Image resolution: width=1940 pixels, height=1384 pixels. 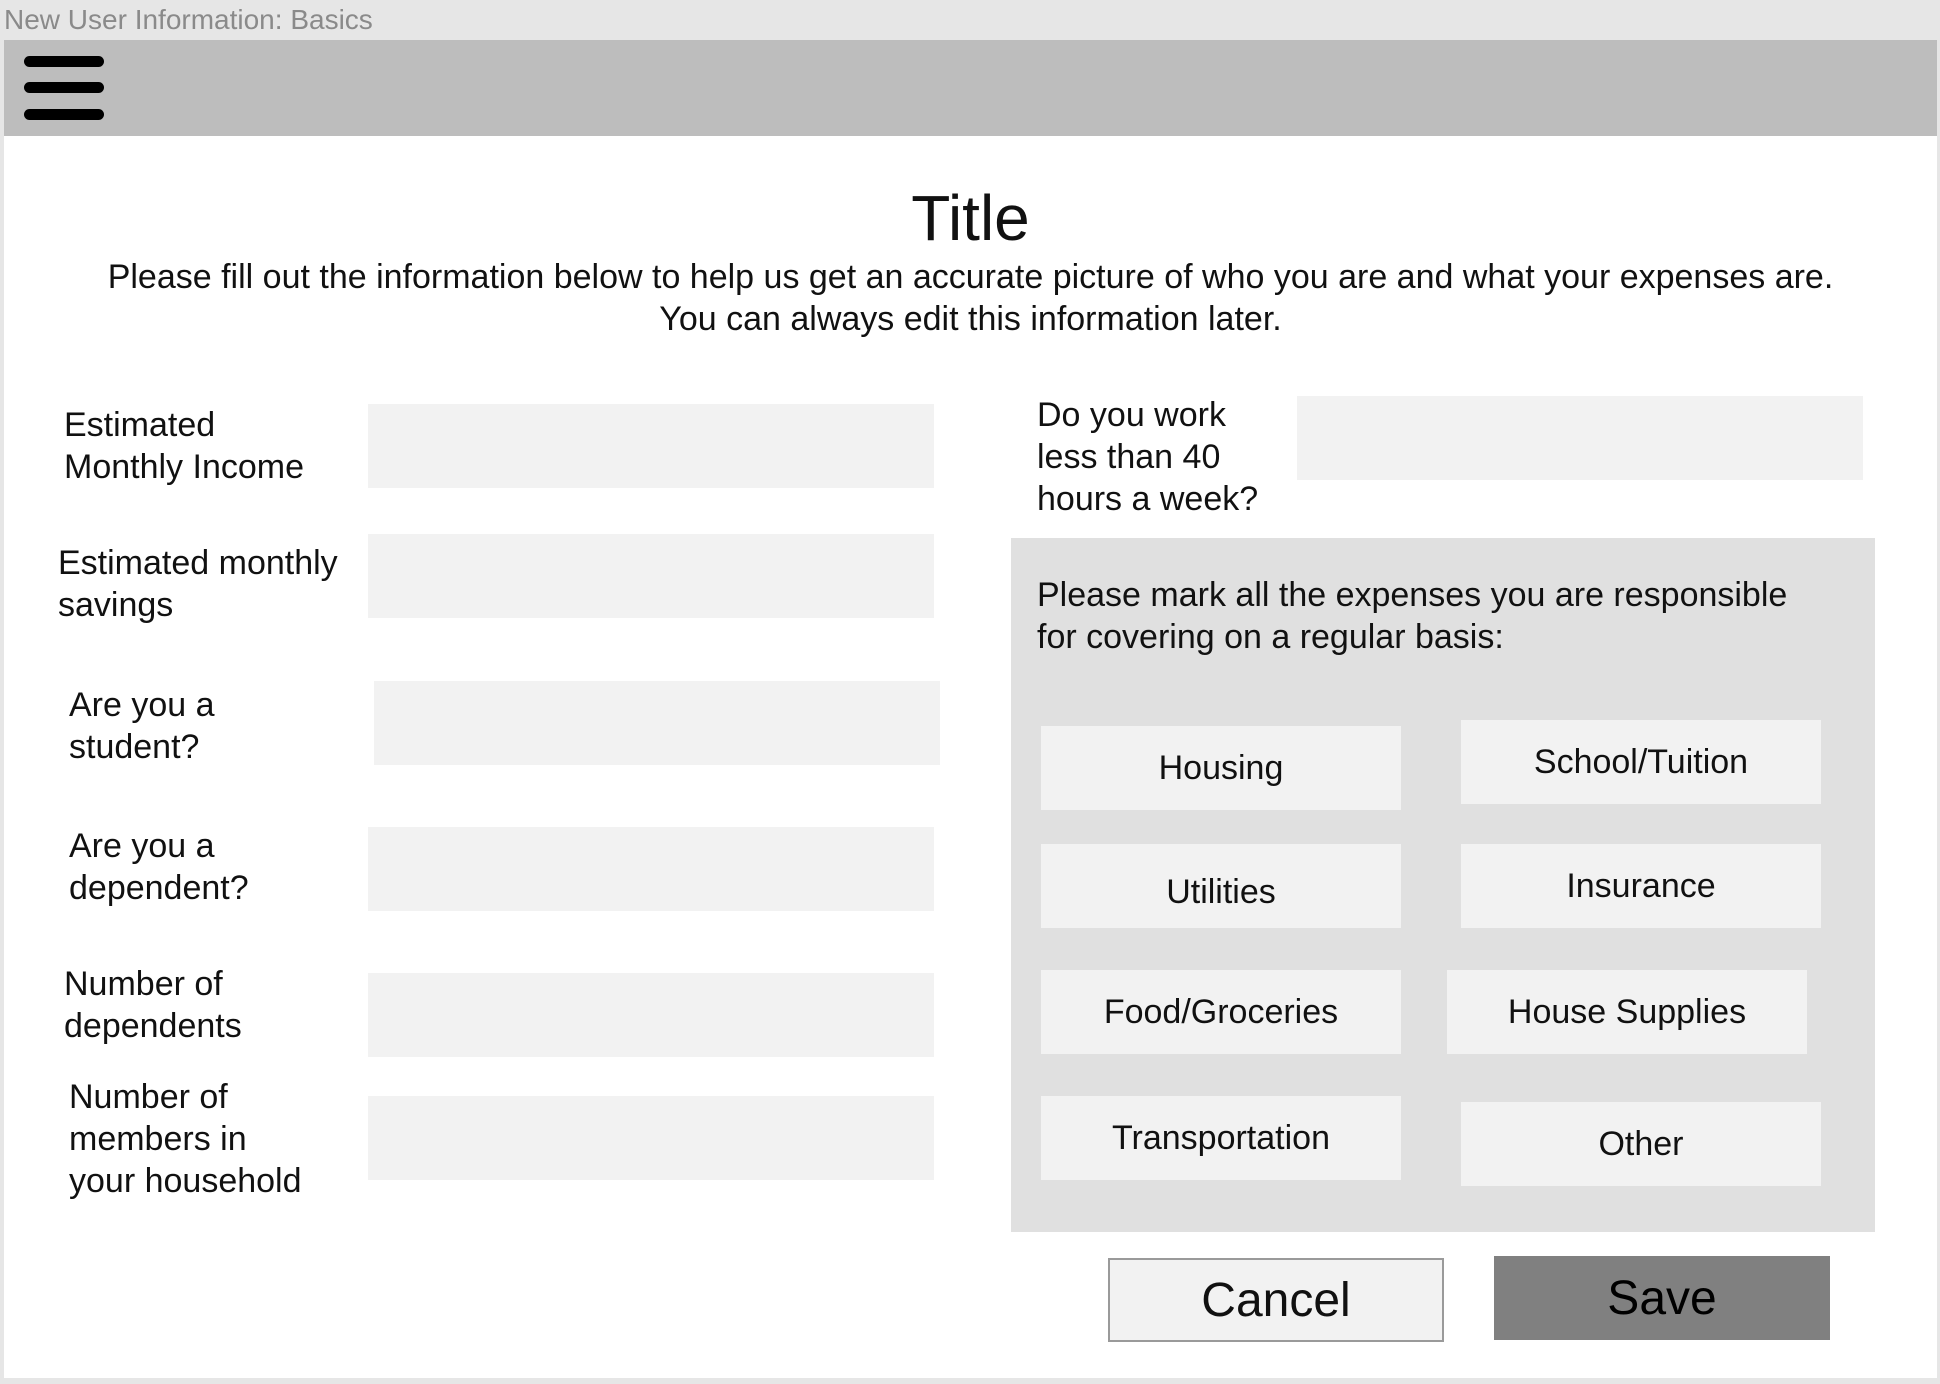 What do you see at coordinates (153, 1005) in the screenshot?
I see `num-dependents-label: Number of dependents` at bounding box center [153, 1005].